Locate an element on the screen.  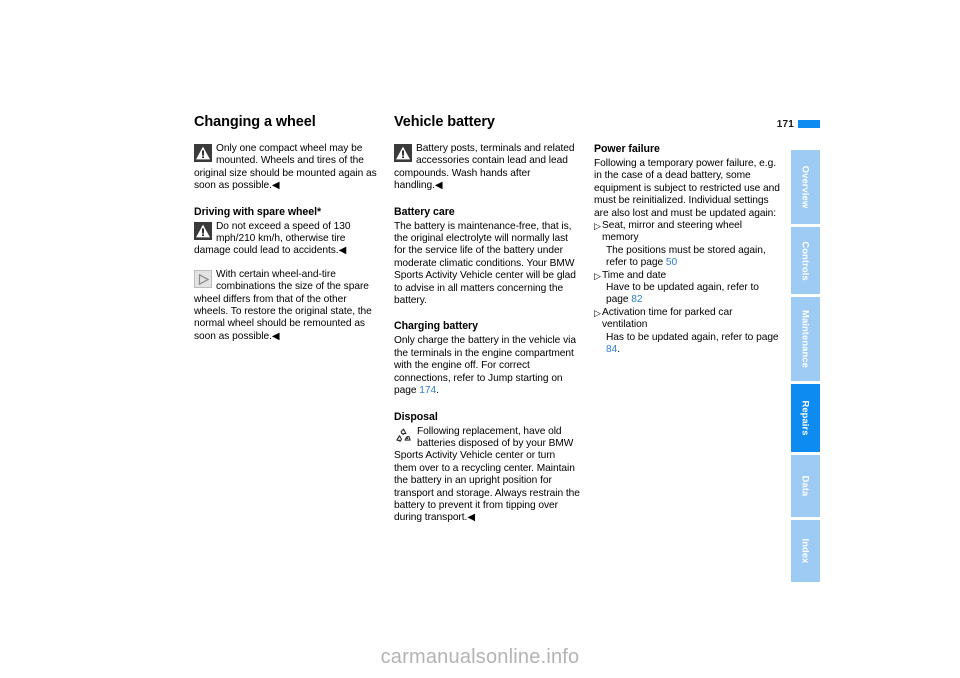
page-number: 171 is located at coordinates (785, 124).